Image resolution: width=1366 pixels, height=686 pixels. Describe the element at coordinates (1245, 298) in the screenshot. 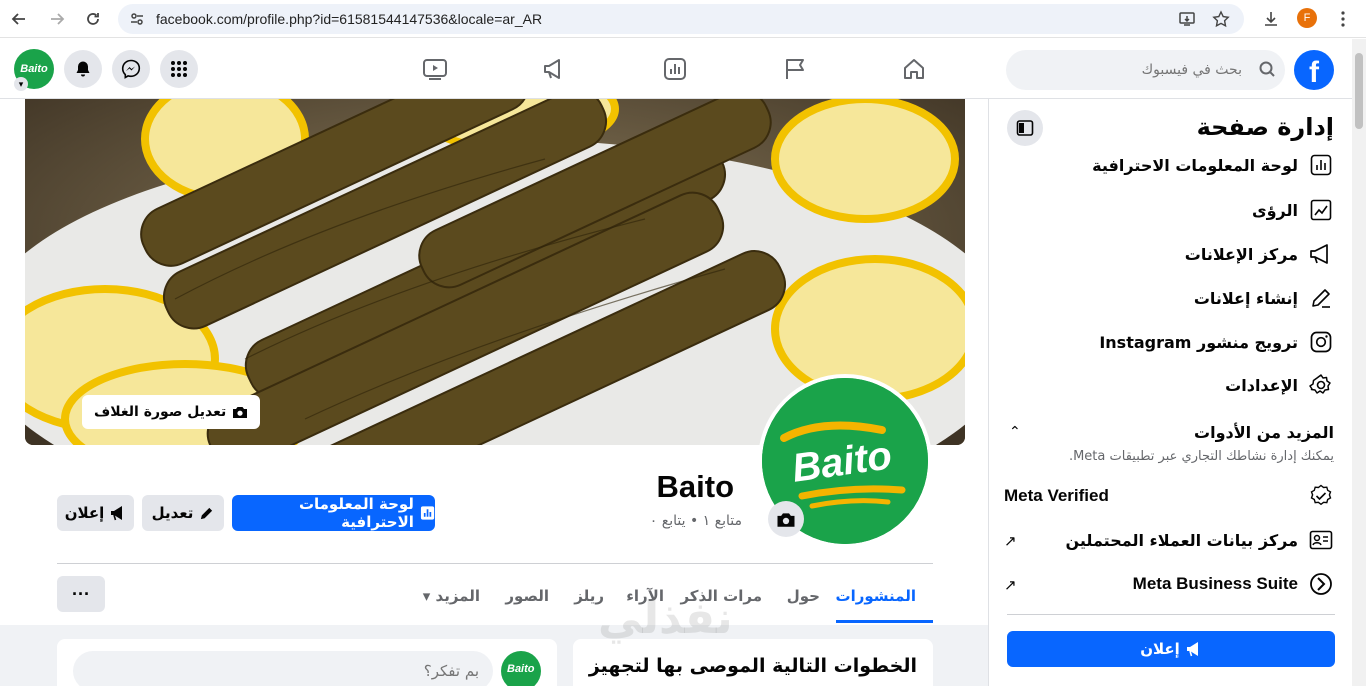

I see `sidebar-item-label: إنشاء إعلانات` at that location.